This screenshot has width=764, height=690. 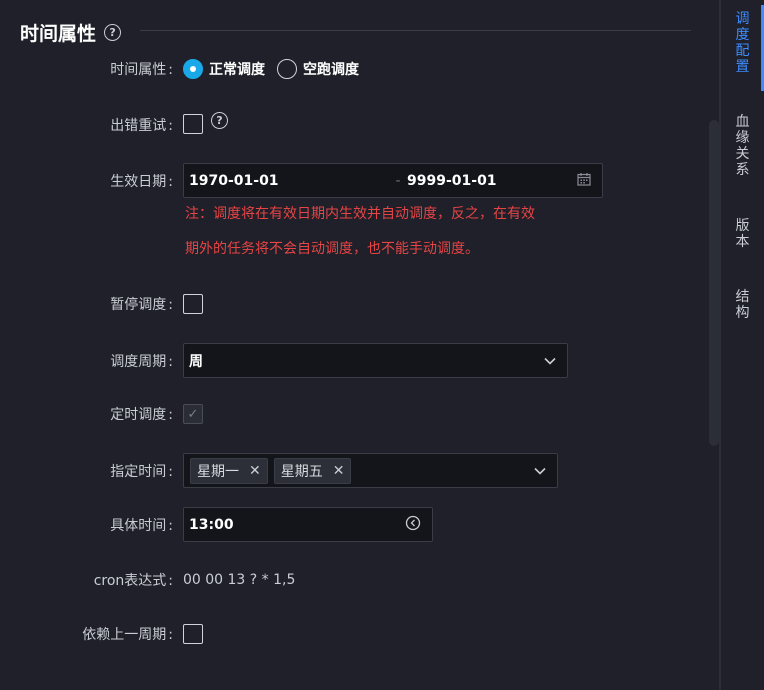 What do you see at coordinates (193, 124) in the screenshot?
I see `retry-checkbox` at bounding box center [193, 124].